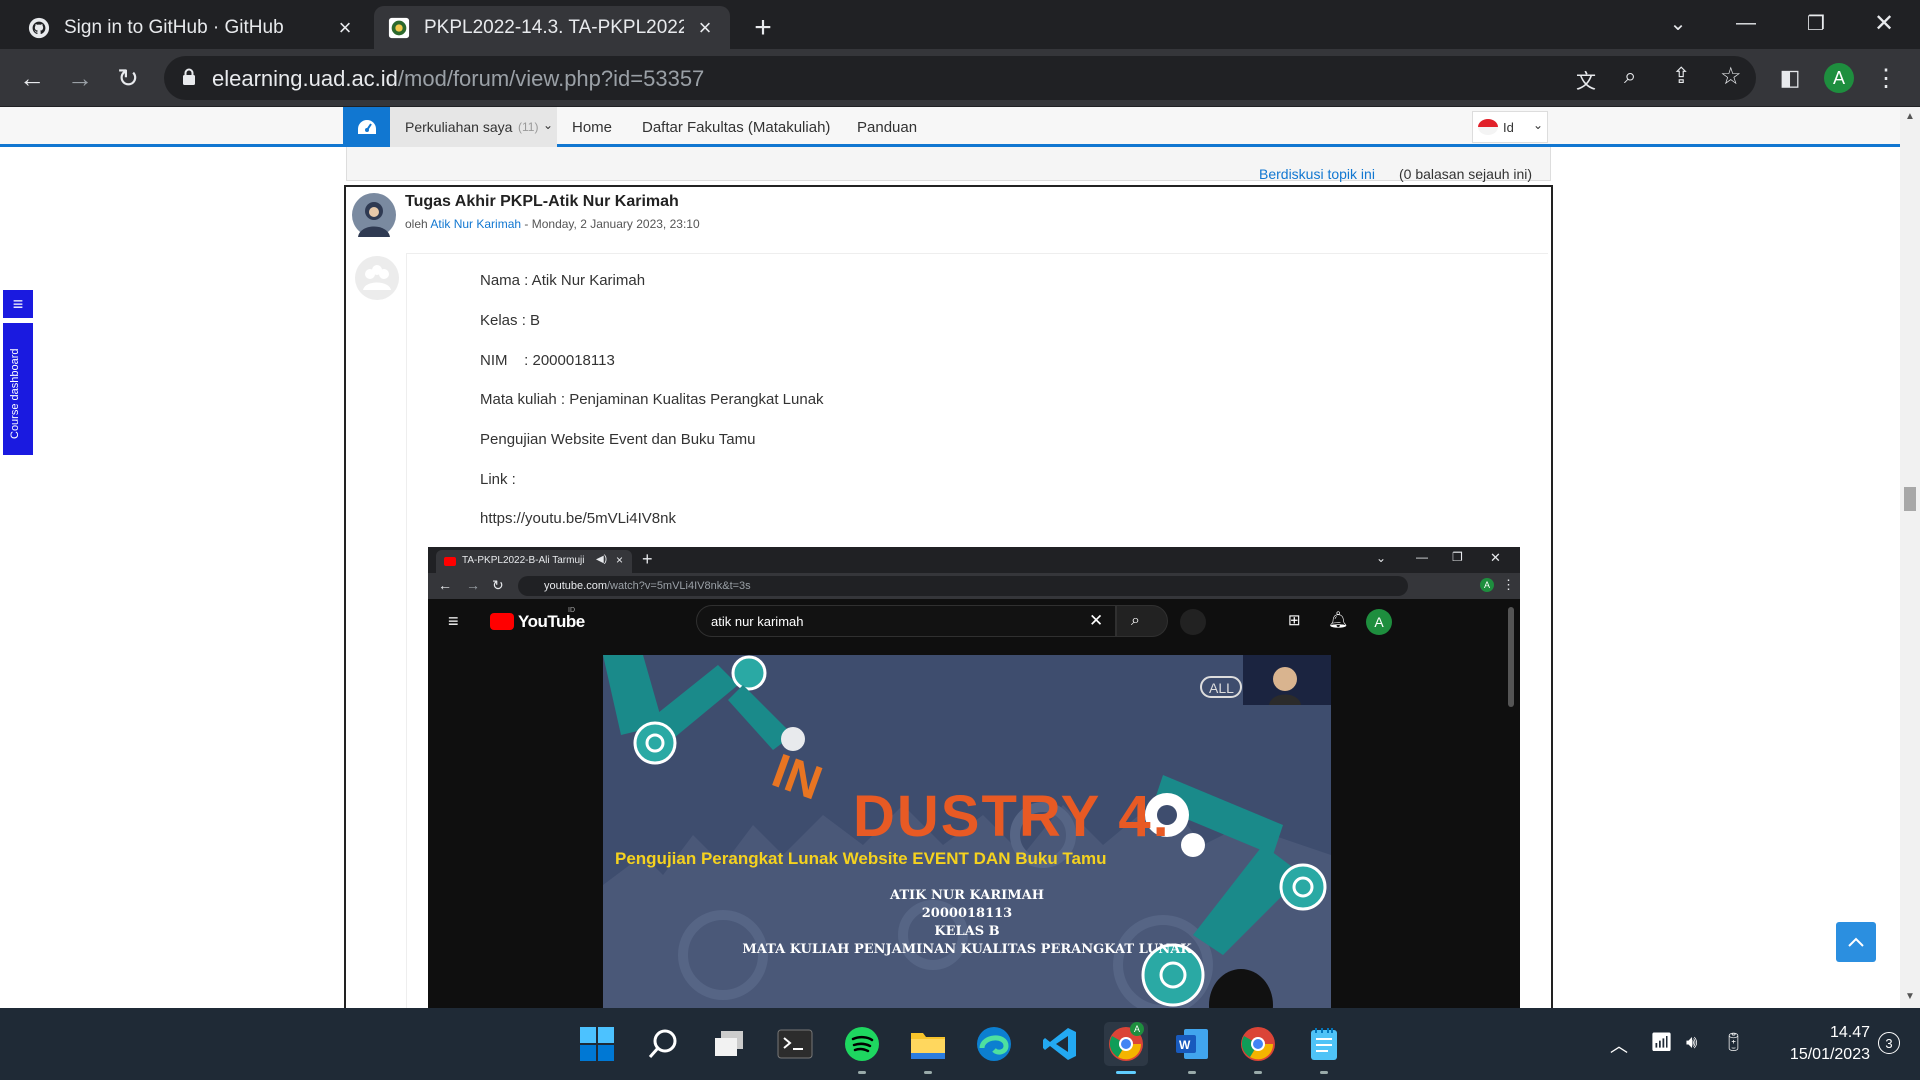 Image resolution: width=1920 pixels, height=1080 pixels. Describe the element at coordinates (729, 1044) in the screenshot. I see `task-view-button` at that location.